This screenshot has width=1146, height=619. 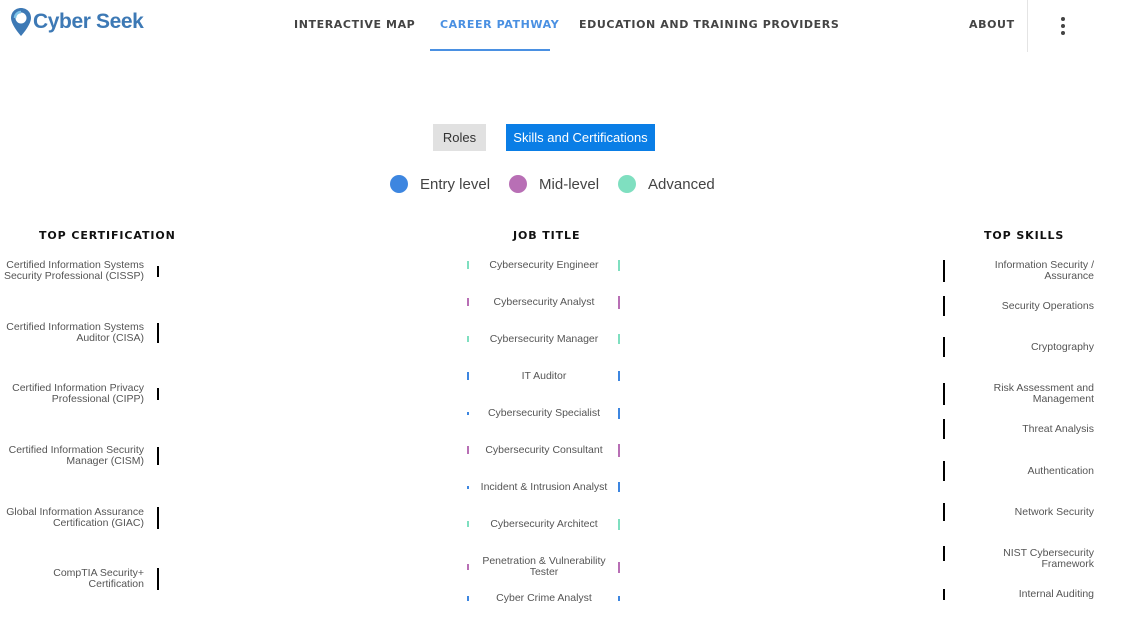 I want to click on job-title-item: Penetration & Vulnerability Tester, so click(x=544, y=567).